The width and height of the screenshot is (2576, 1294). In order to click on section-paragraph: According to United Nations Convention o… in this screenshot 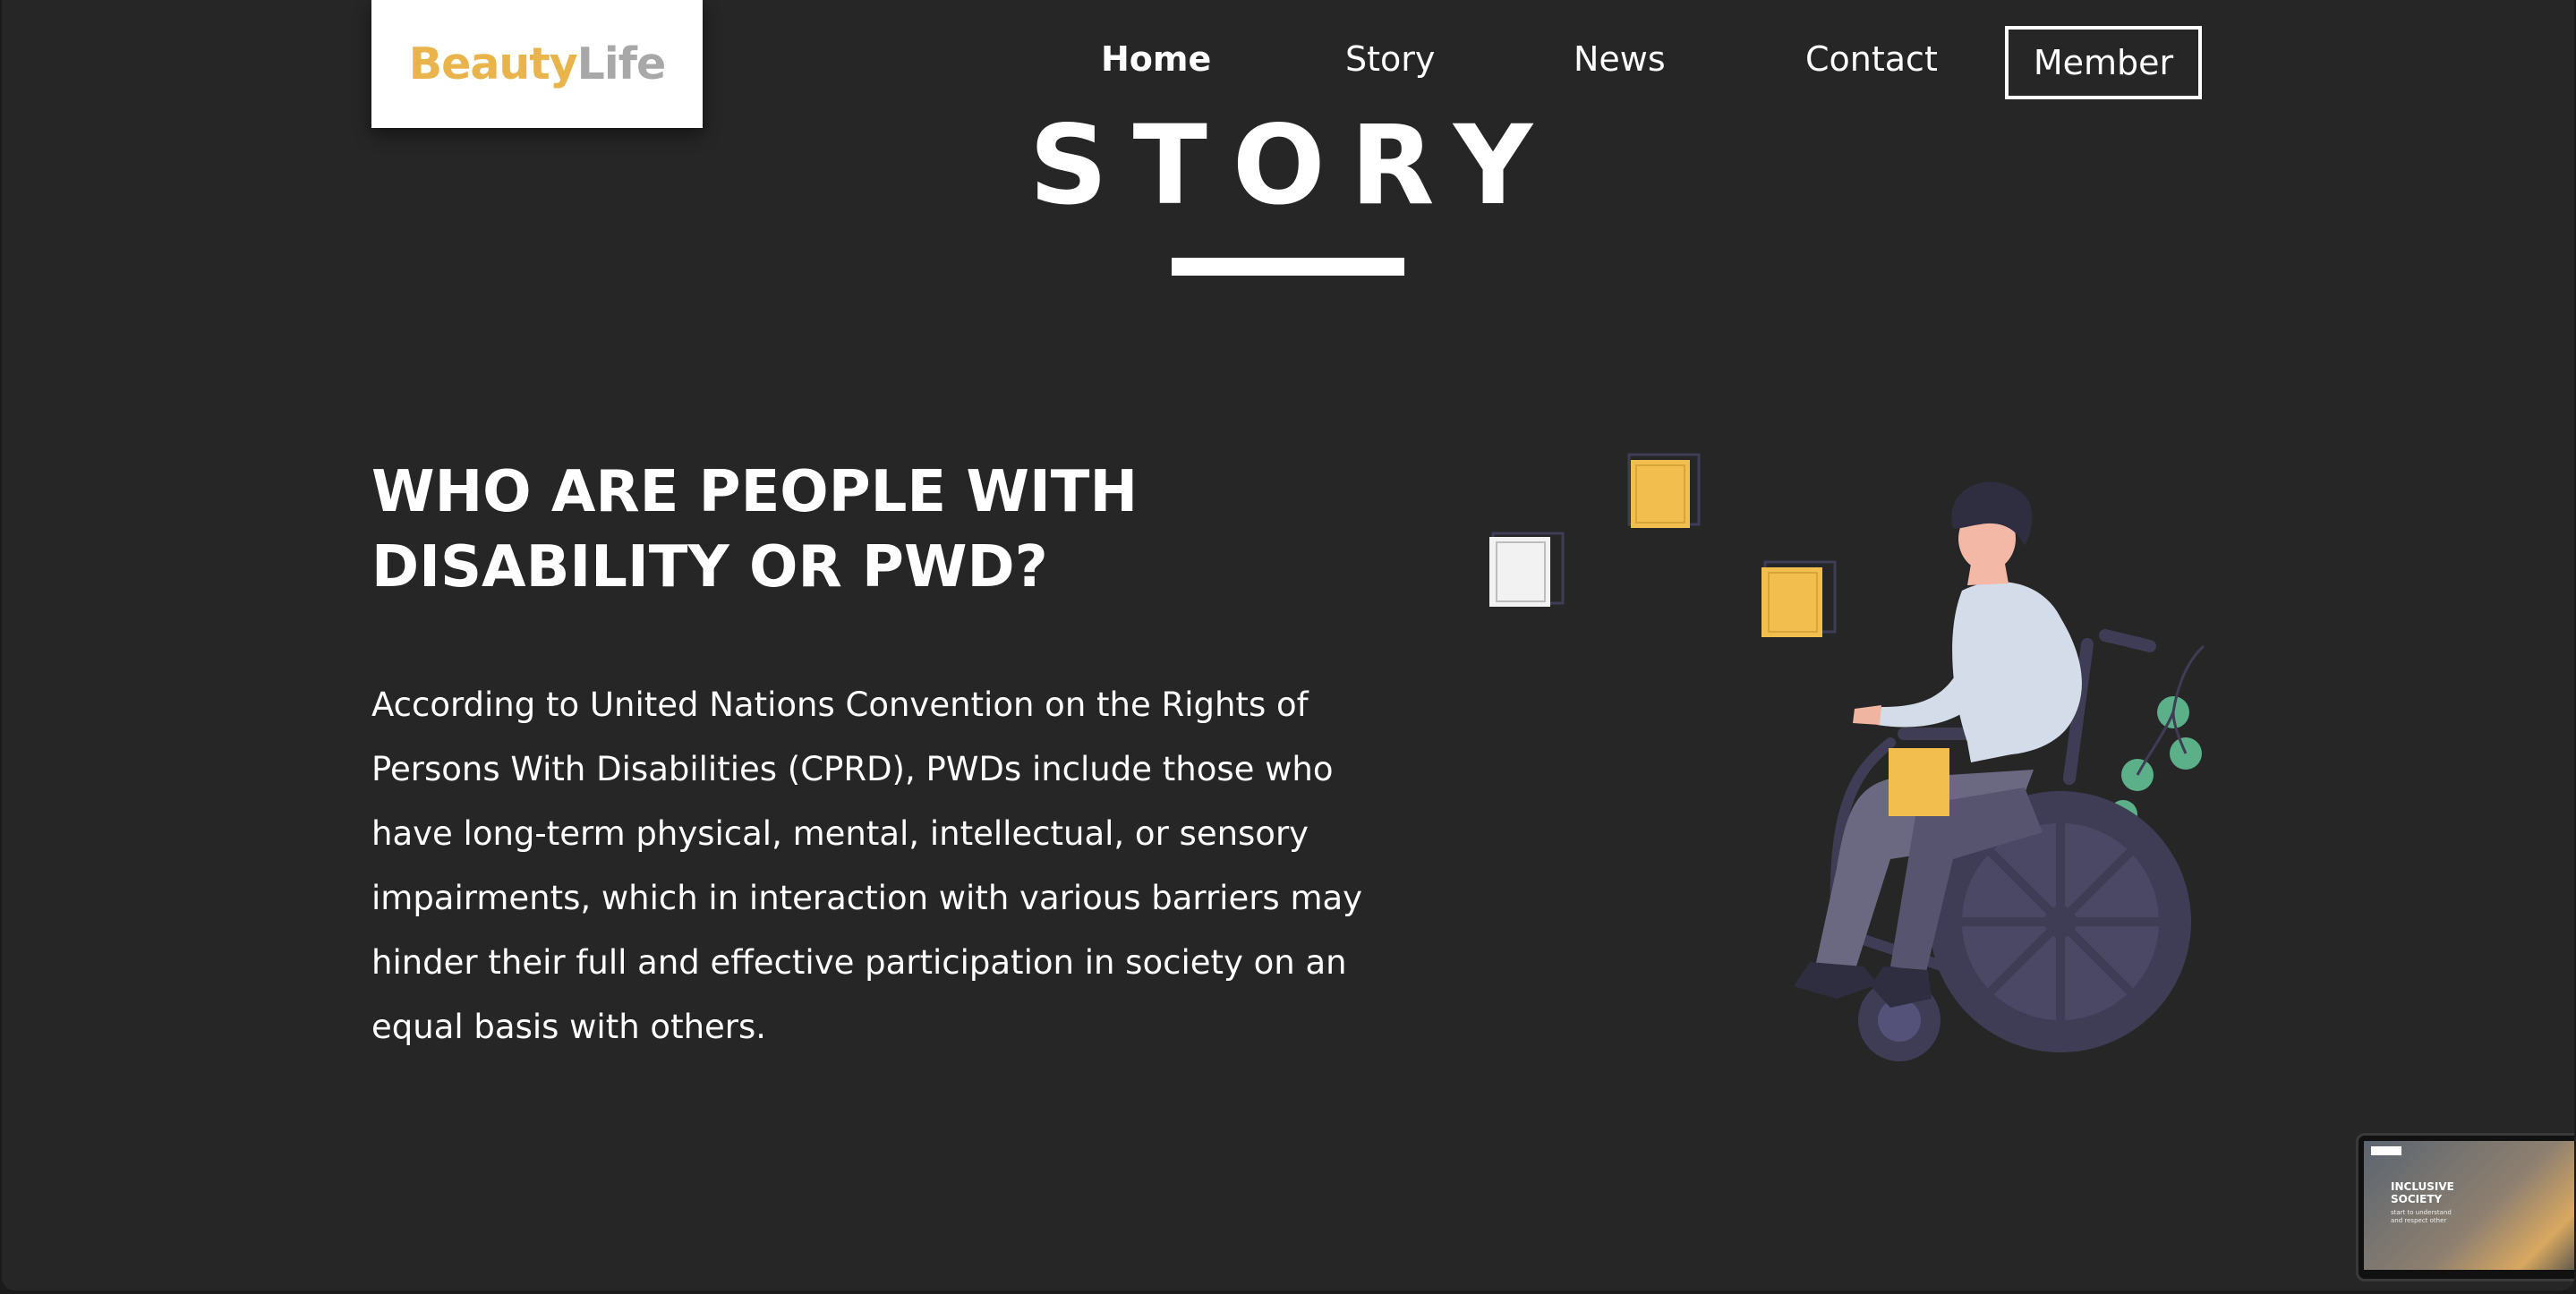, I will do `click(867, 865)`.